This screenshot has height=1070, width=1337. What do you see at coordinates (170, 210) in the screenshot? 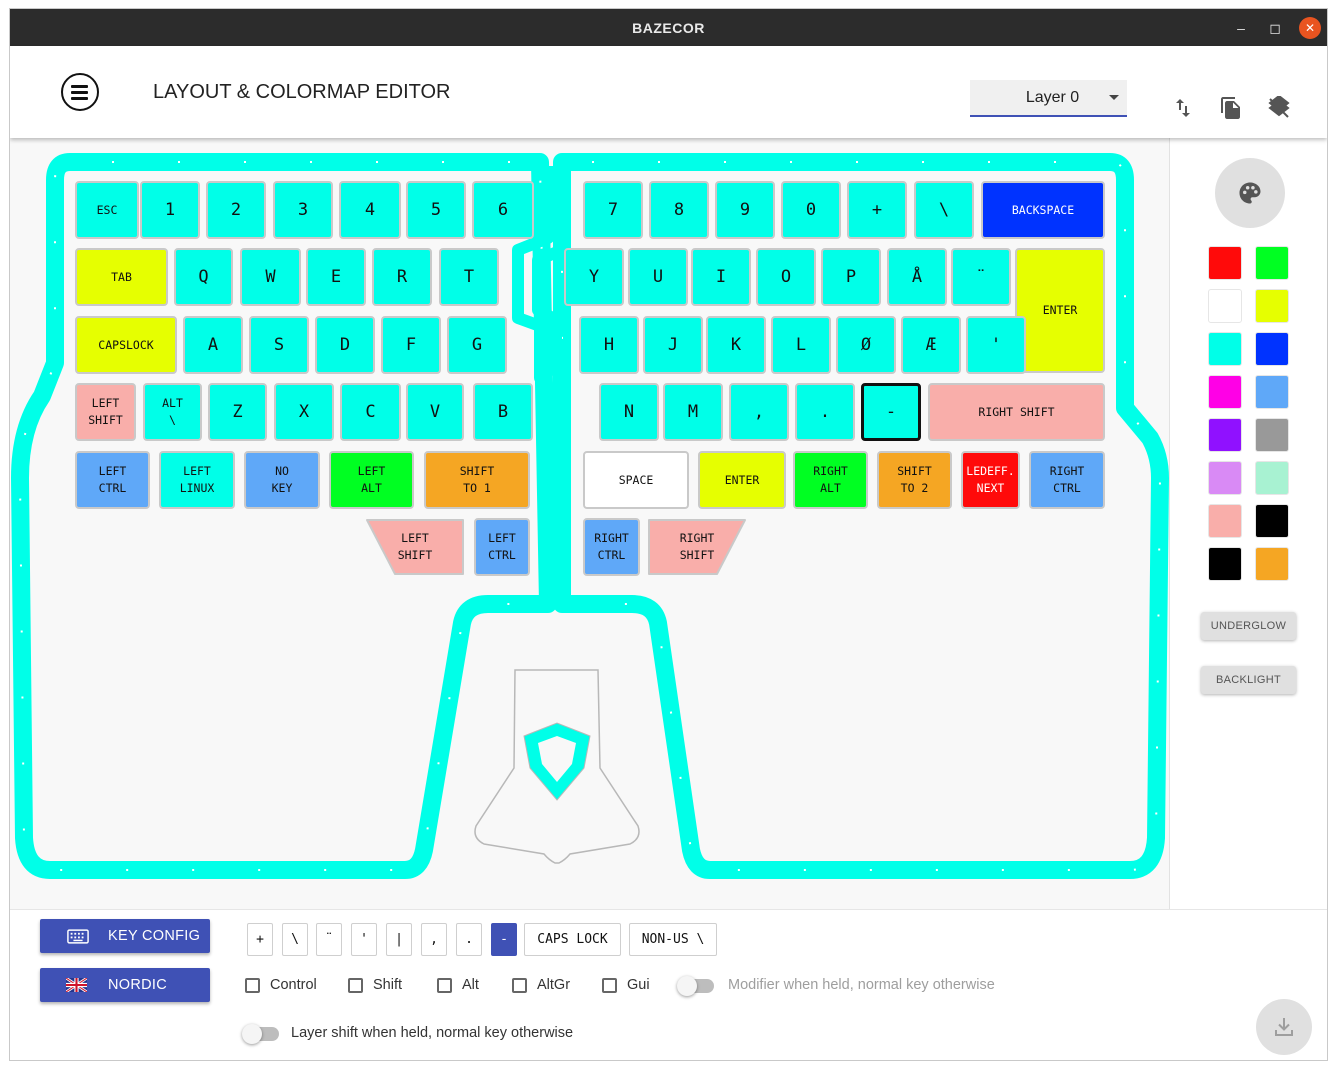
I see `key-1: 1` at bounding box center [170, 210].